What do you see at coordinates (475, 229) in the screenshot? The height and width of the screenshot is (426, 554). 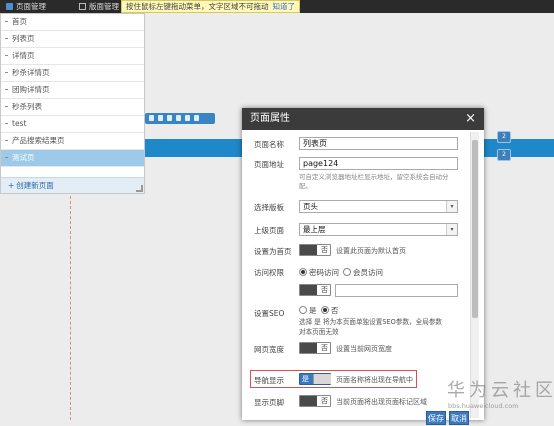 I see `scrollbar-thumb` at bounding box center [475, 229].